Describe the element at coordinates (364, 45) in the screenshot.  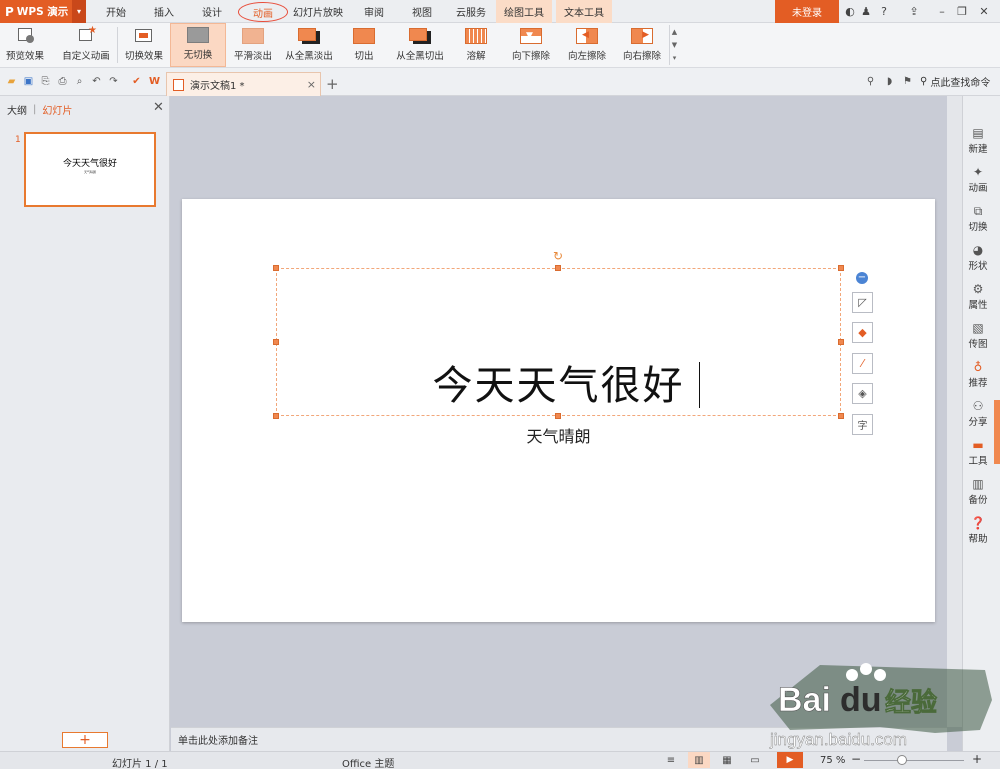
I see `transition-cut-button: 切出` at that location.